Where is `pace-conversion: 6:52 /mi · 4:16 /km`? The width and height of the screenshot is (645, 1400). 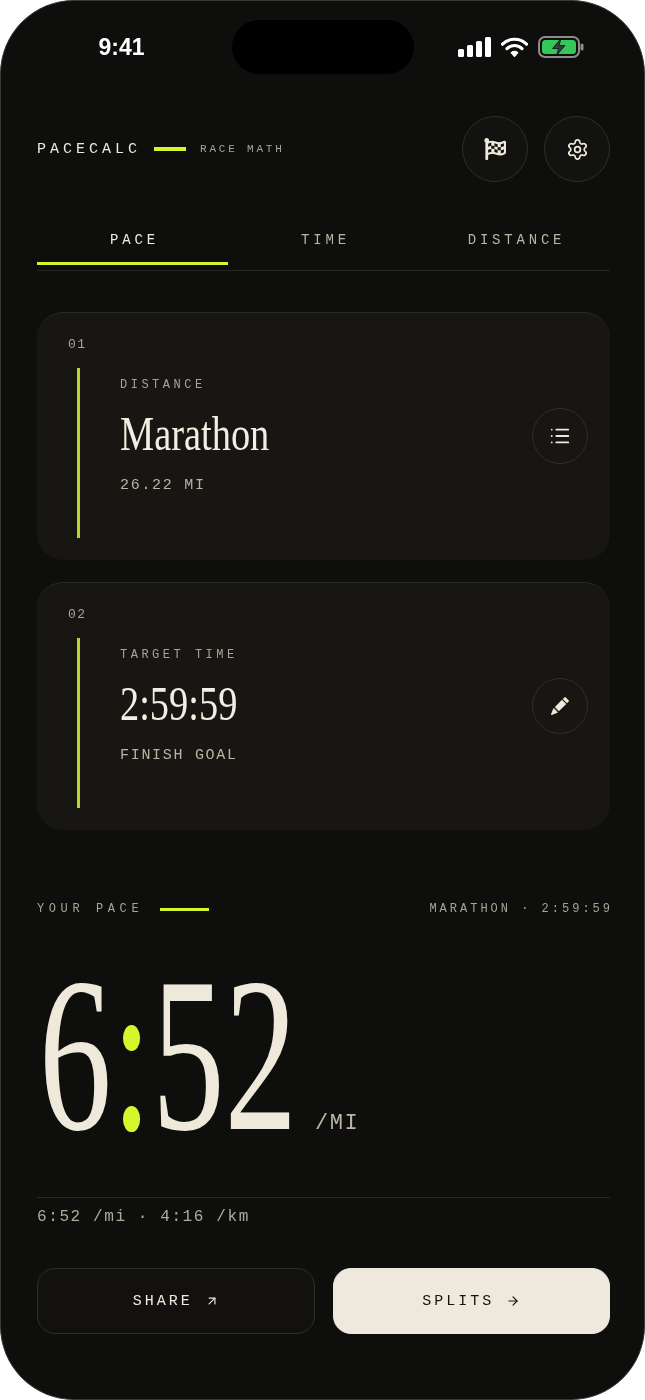 pace-conversion: 6:52 /mi · 4:16 /km is located at coordinates (143, 1217).